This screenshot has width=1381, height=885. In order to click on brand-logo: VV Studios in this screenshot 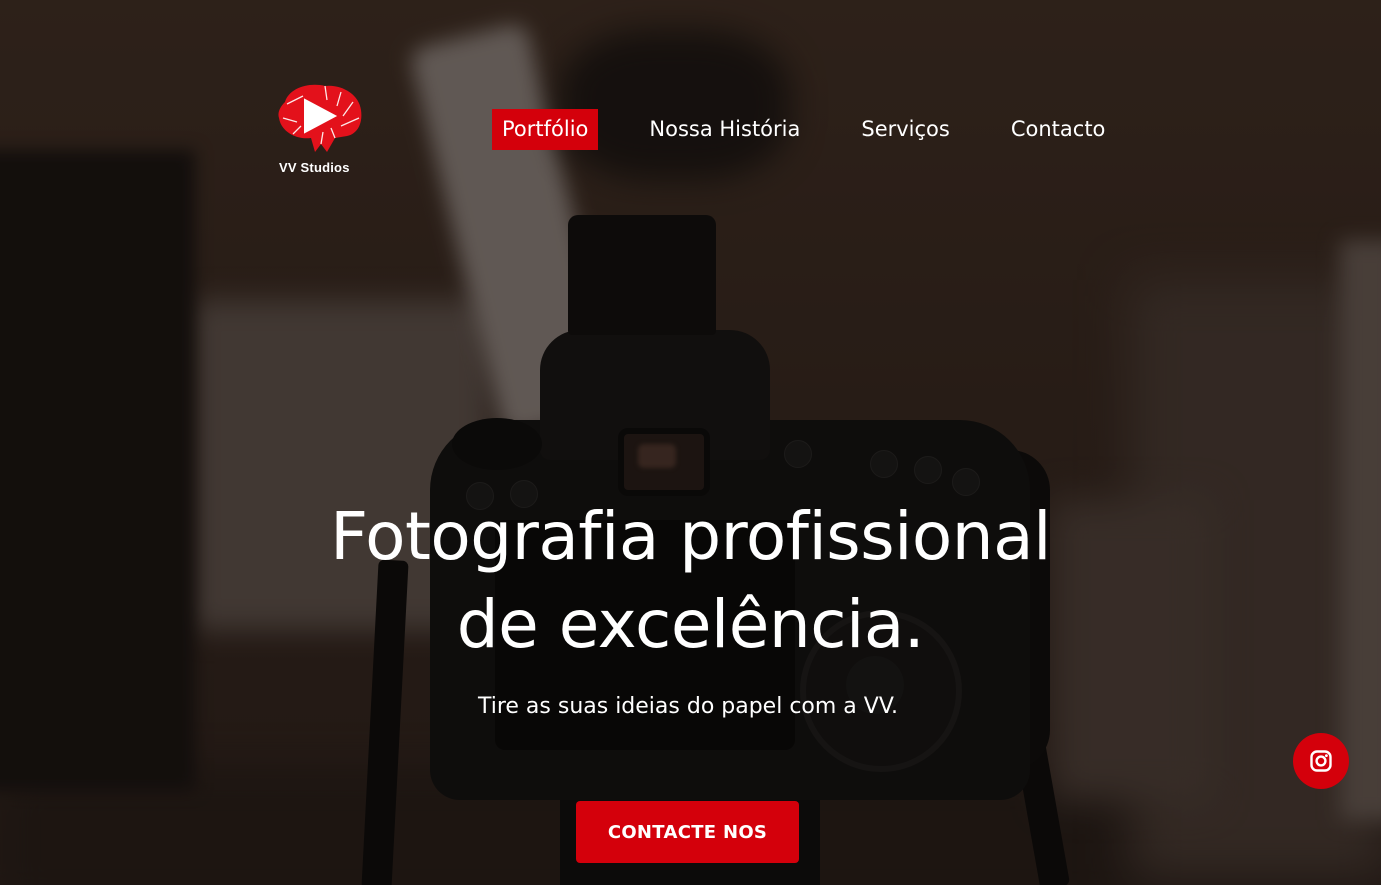, I will do `click(317, 128)`.